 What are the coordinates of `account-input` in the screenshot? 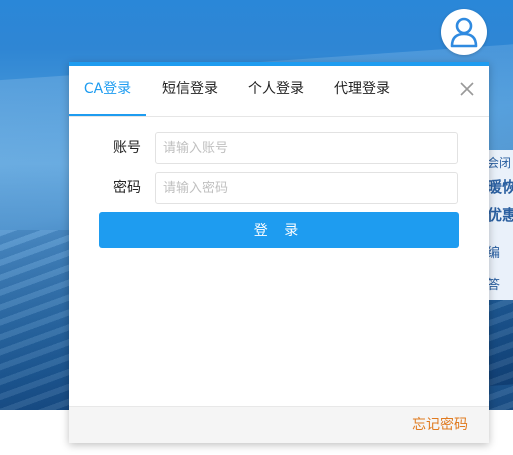 It's located at (306, 148).